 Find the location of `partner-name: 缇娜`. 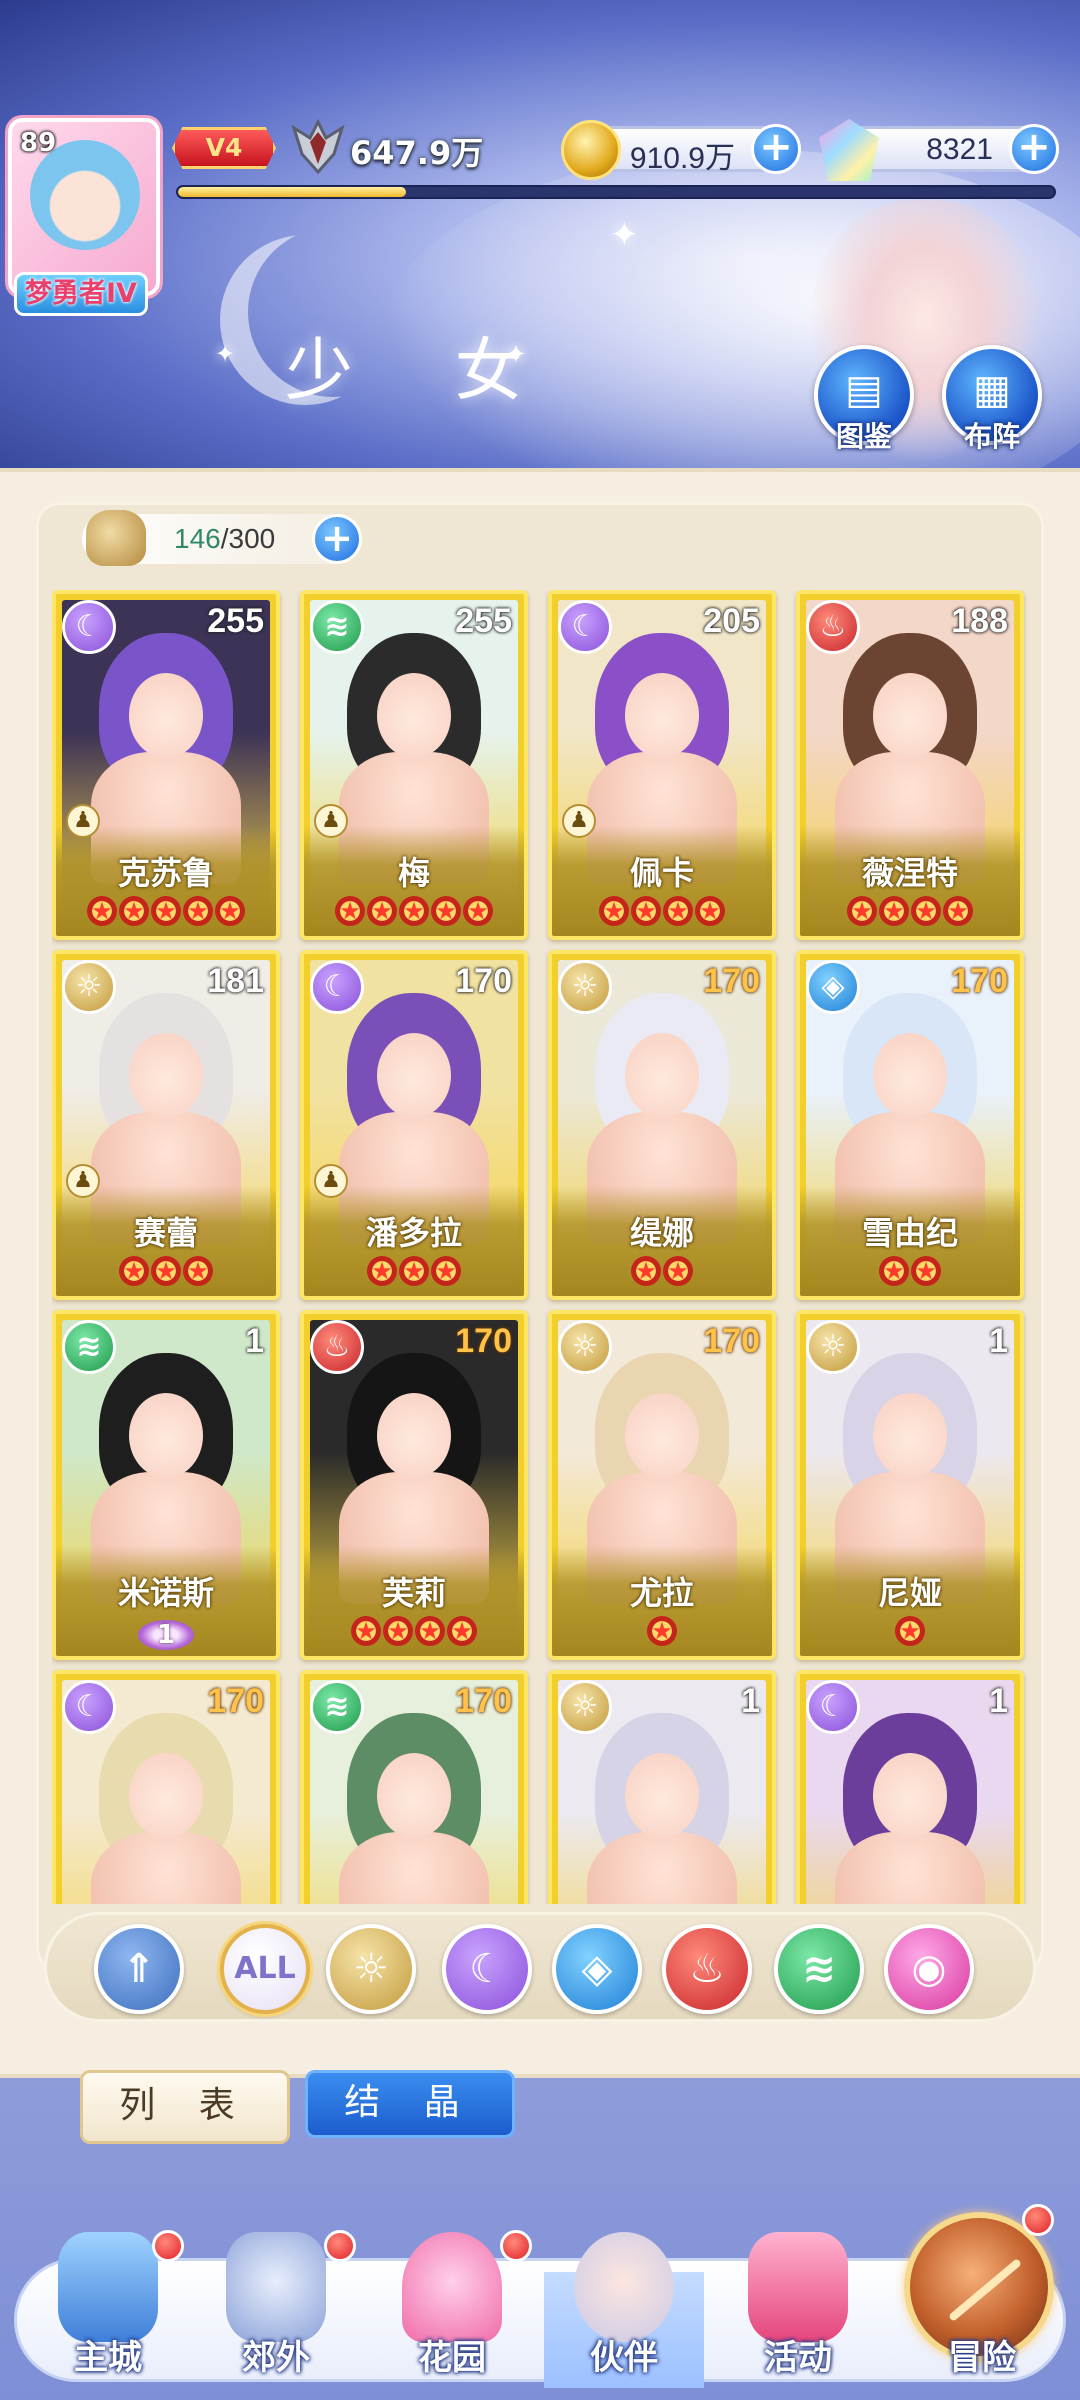

partner-name: 缇娜 is located at coordinates (661, 1233).